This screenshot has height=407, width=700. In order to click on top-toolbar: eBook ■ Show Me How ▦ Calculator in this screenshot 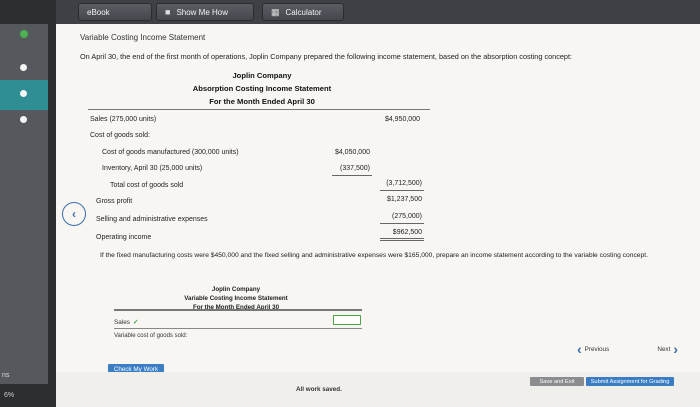, I will do `click(378, 12)`.